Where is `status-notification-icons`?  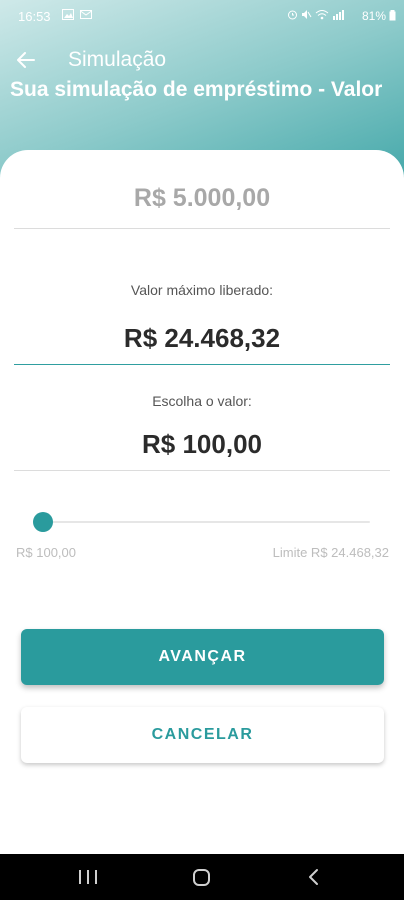 status-notification-icons is located at coordinates (77, 14).